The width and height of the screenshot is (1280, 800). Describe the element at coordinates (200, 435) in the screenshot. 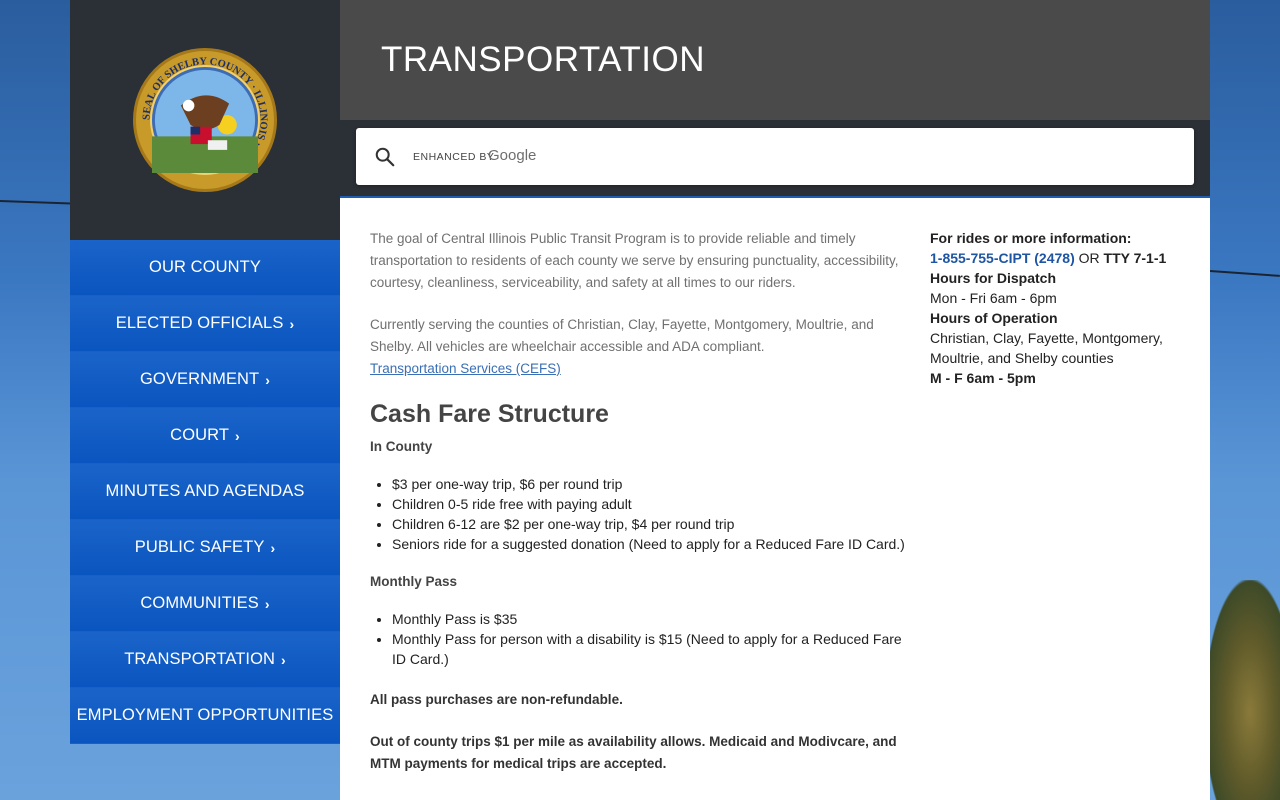

I see `nav-item-label: COURT` at that location.